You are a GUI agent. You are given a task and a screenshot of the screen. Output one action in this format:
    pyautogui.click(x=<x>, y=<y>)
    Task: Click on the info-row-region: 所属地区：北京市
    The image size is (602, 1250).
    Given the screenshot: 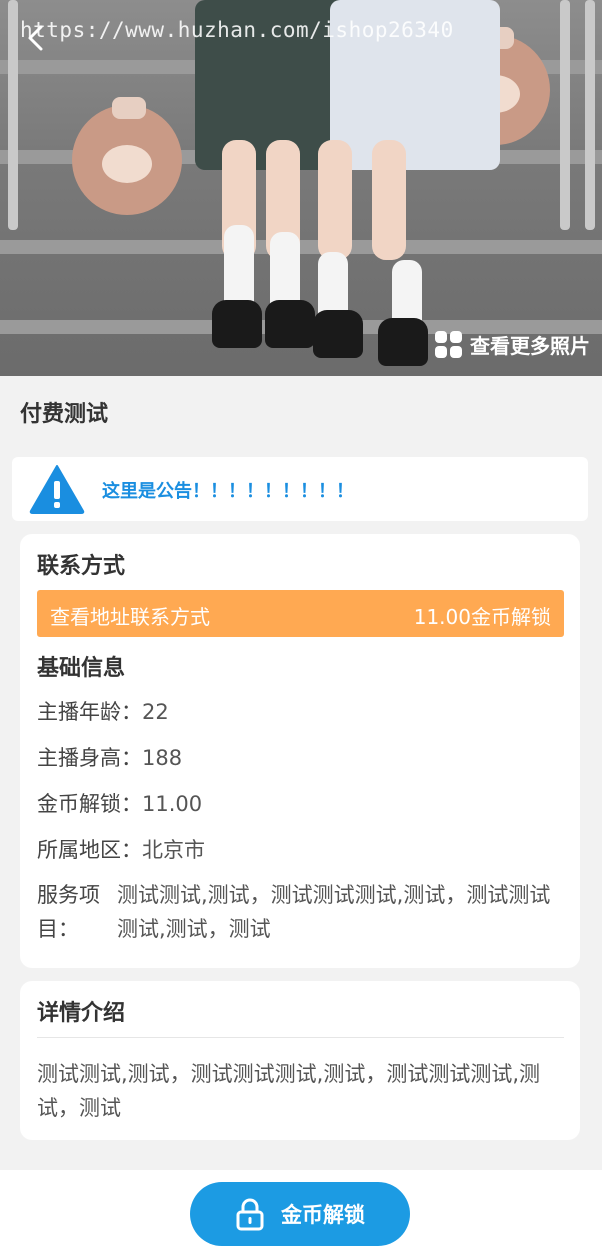 What is the action you would take?
    pyautogui.click(x=121, y=849)
    